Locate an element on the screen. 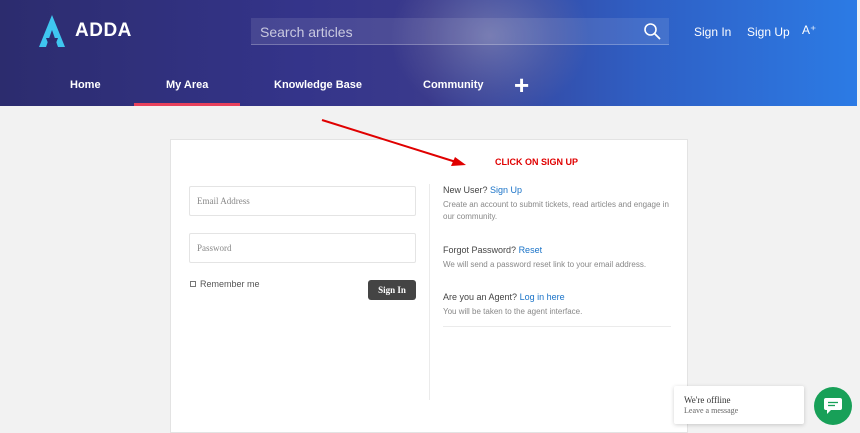 This screenshot has height=433, width=860. nav-knowledge-base: Knowledge Base is located at coordinates (318, 85).